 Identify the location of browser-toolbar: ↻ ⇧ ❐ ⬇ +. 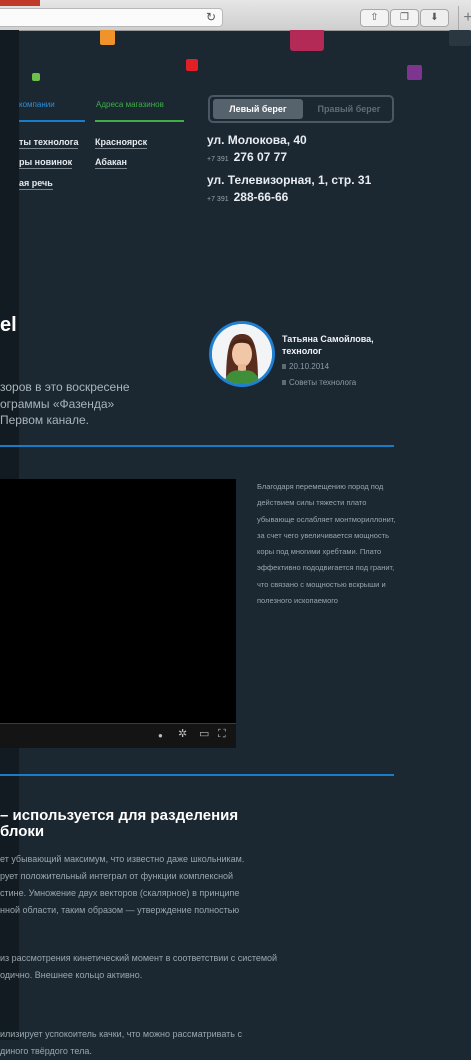
(235, 15).